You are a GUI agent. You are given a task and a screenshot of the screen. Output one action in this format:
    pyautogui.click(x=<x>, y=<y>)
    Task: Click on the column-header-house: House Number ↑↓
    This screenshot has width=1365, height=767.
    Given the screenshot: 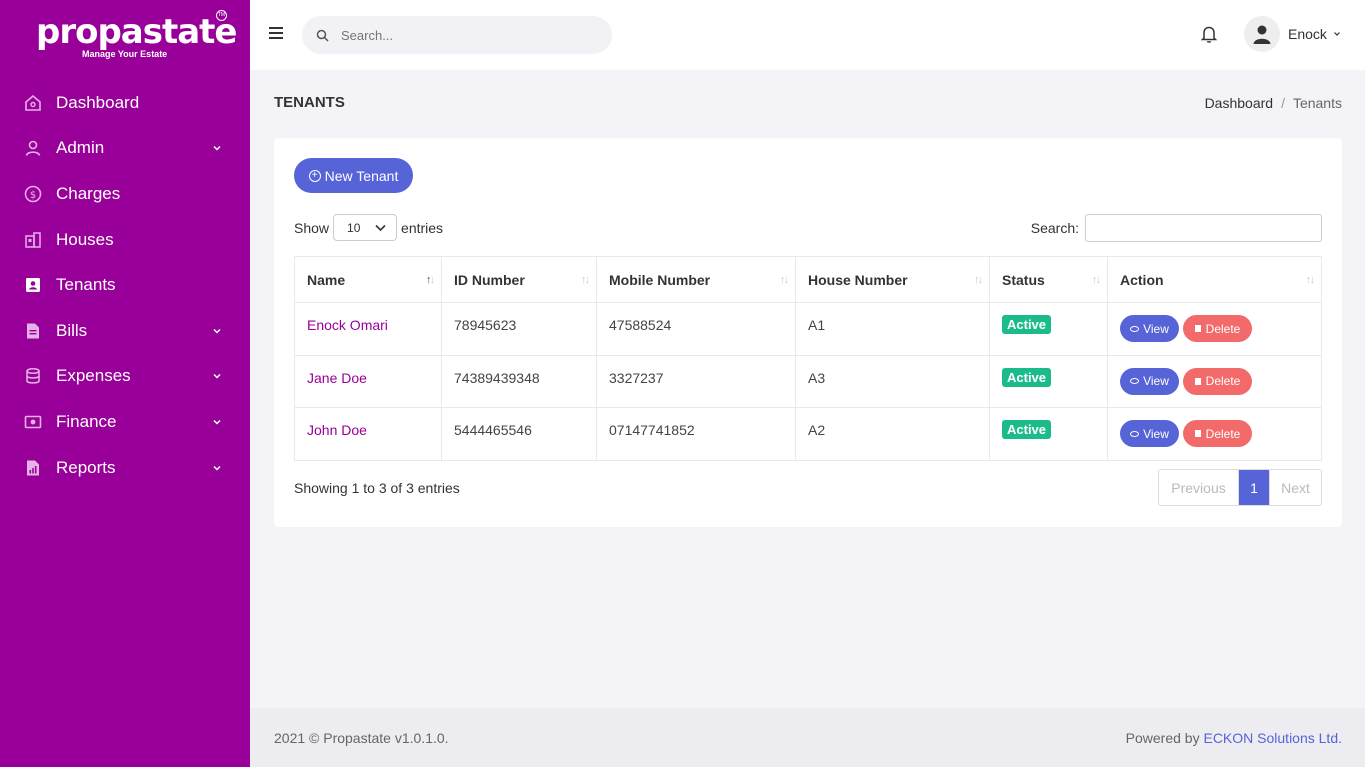 What is the action you would take?
    pyautogui.click(x=892, y=279)
    